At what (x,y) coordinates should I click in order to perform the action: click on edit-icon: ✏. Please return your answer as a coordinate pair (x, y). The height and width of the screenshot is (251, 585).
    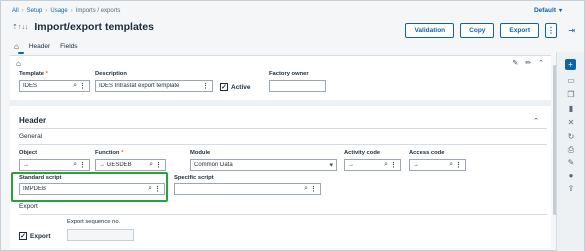
    Looking at the image, I should click on (528, 63).